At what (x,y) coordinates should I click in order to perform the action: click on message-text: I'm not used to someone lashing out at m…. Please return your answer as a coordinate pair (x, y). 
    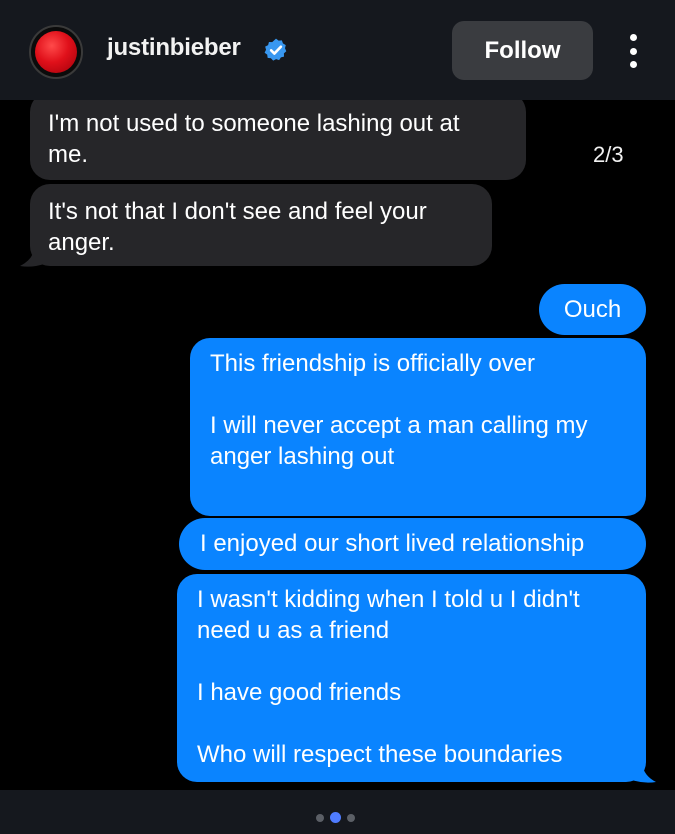
    Looking at the image, I should click on (254, 139).